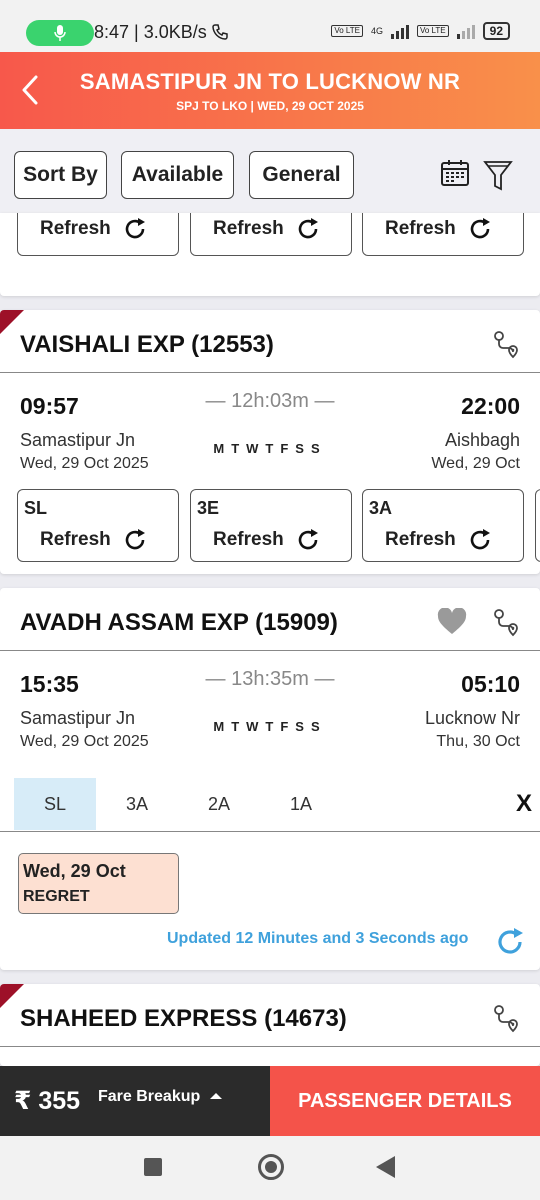  I want to click on status-bar: 8:47 | 3.0KB/s Vo LTE 4G Vo LTE 92, so click(270, 26).